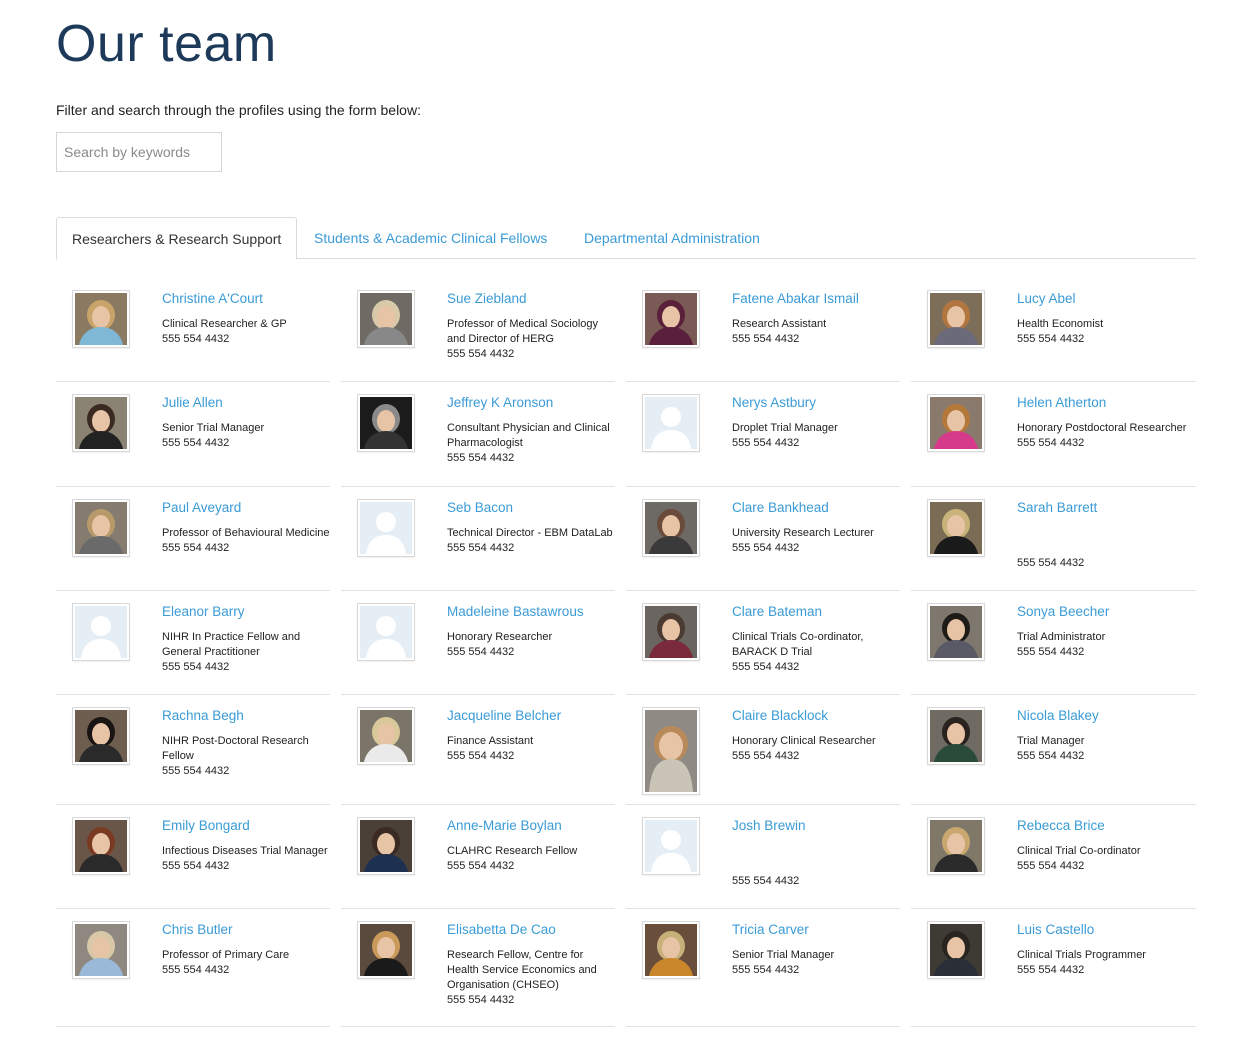 This screenshot has width=1243, height=1040. I want to click on profile-name-link: Rachna Begh, so click(203, 715).